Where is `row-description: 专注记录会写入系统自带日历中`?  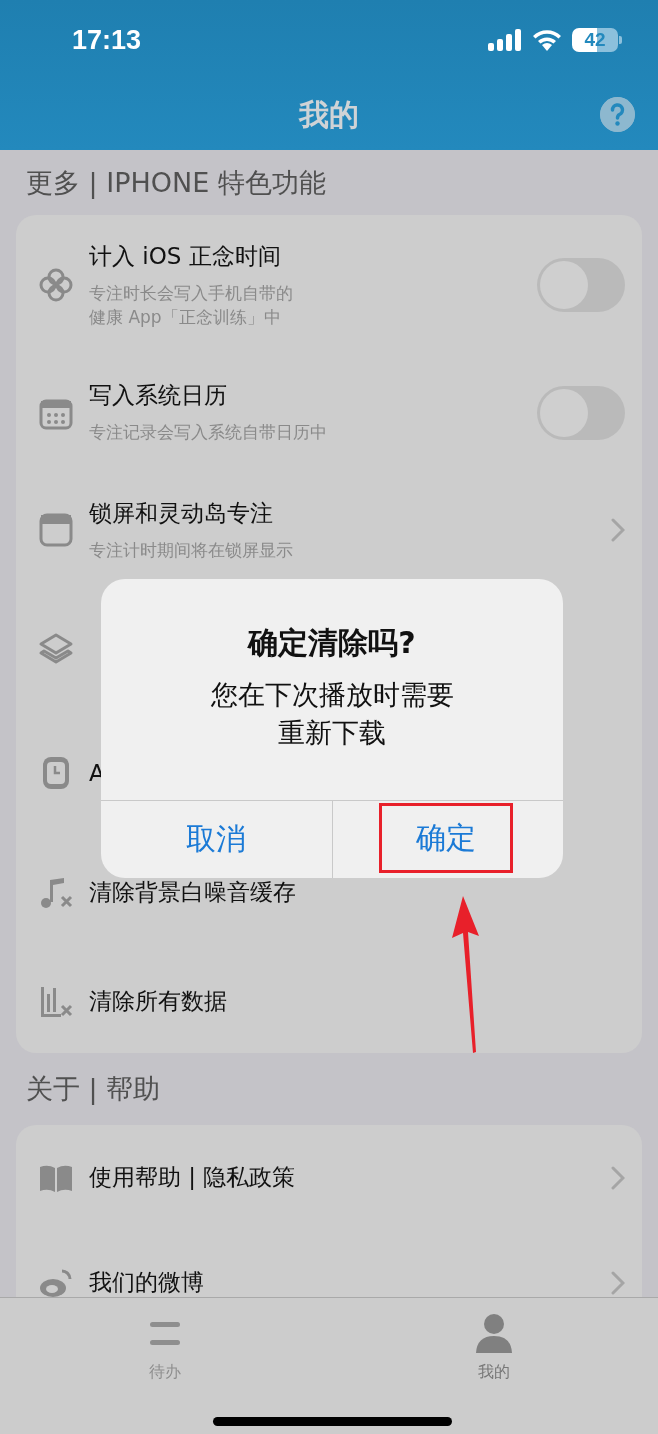
row-description: 专注记录会写入系统自带日历中 is located at coordinates (208, 433).